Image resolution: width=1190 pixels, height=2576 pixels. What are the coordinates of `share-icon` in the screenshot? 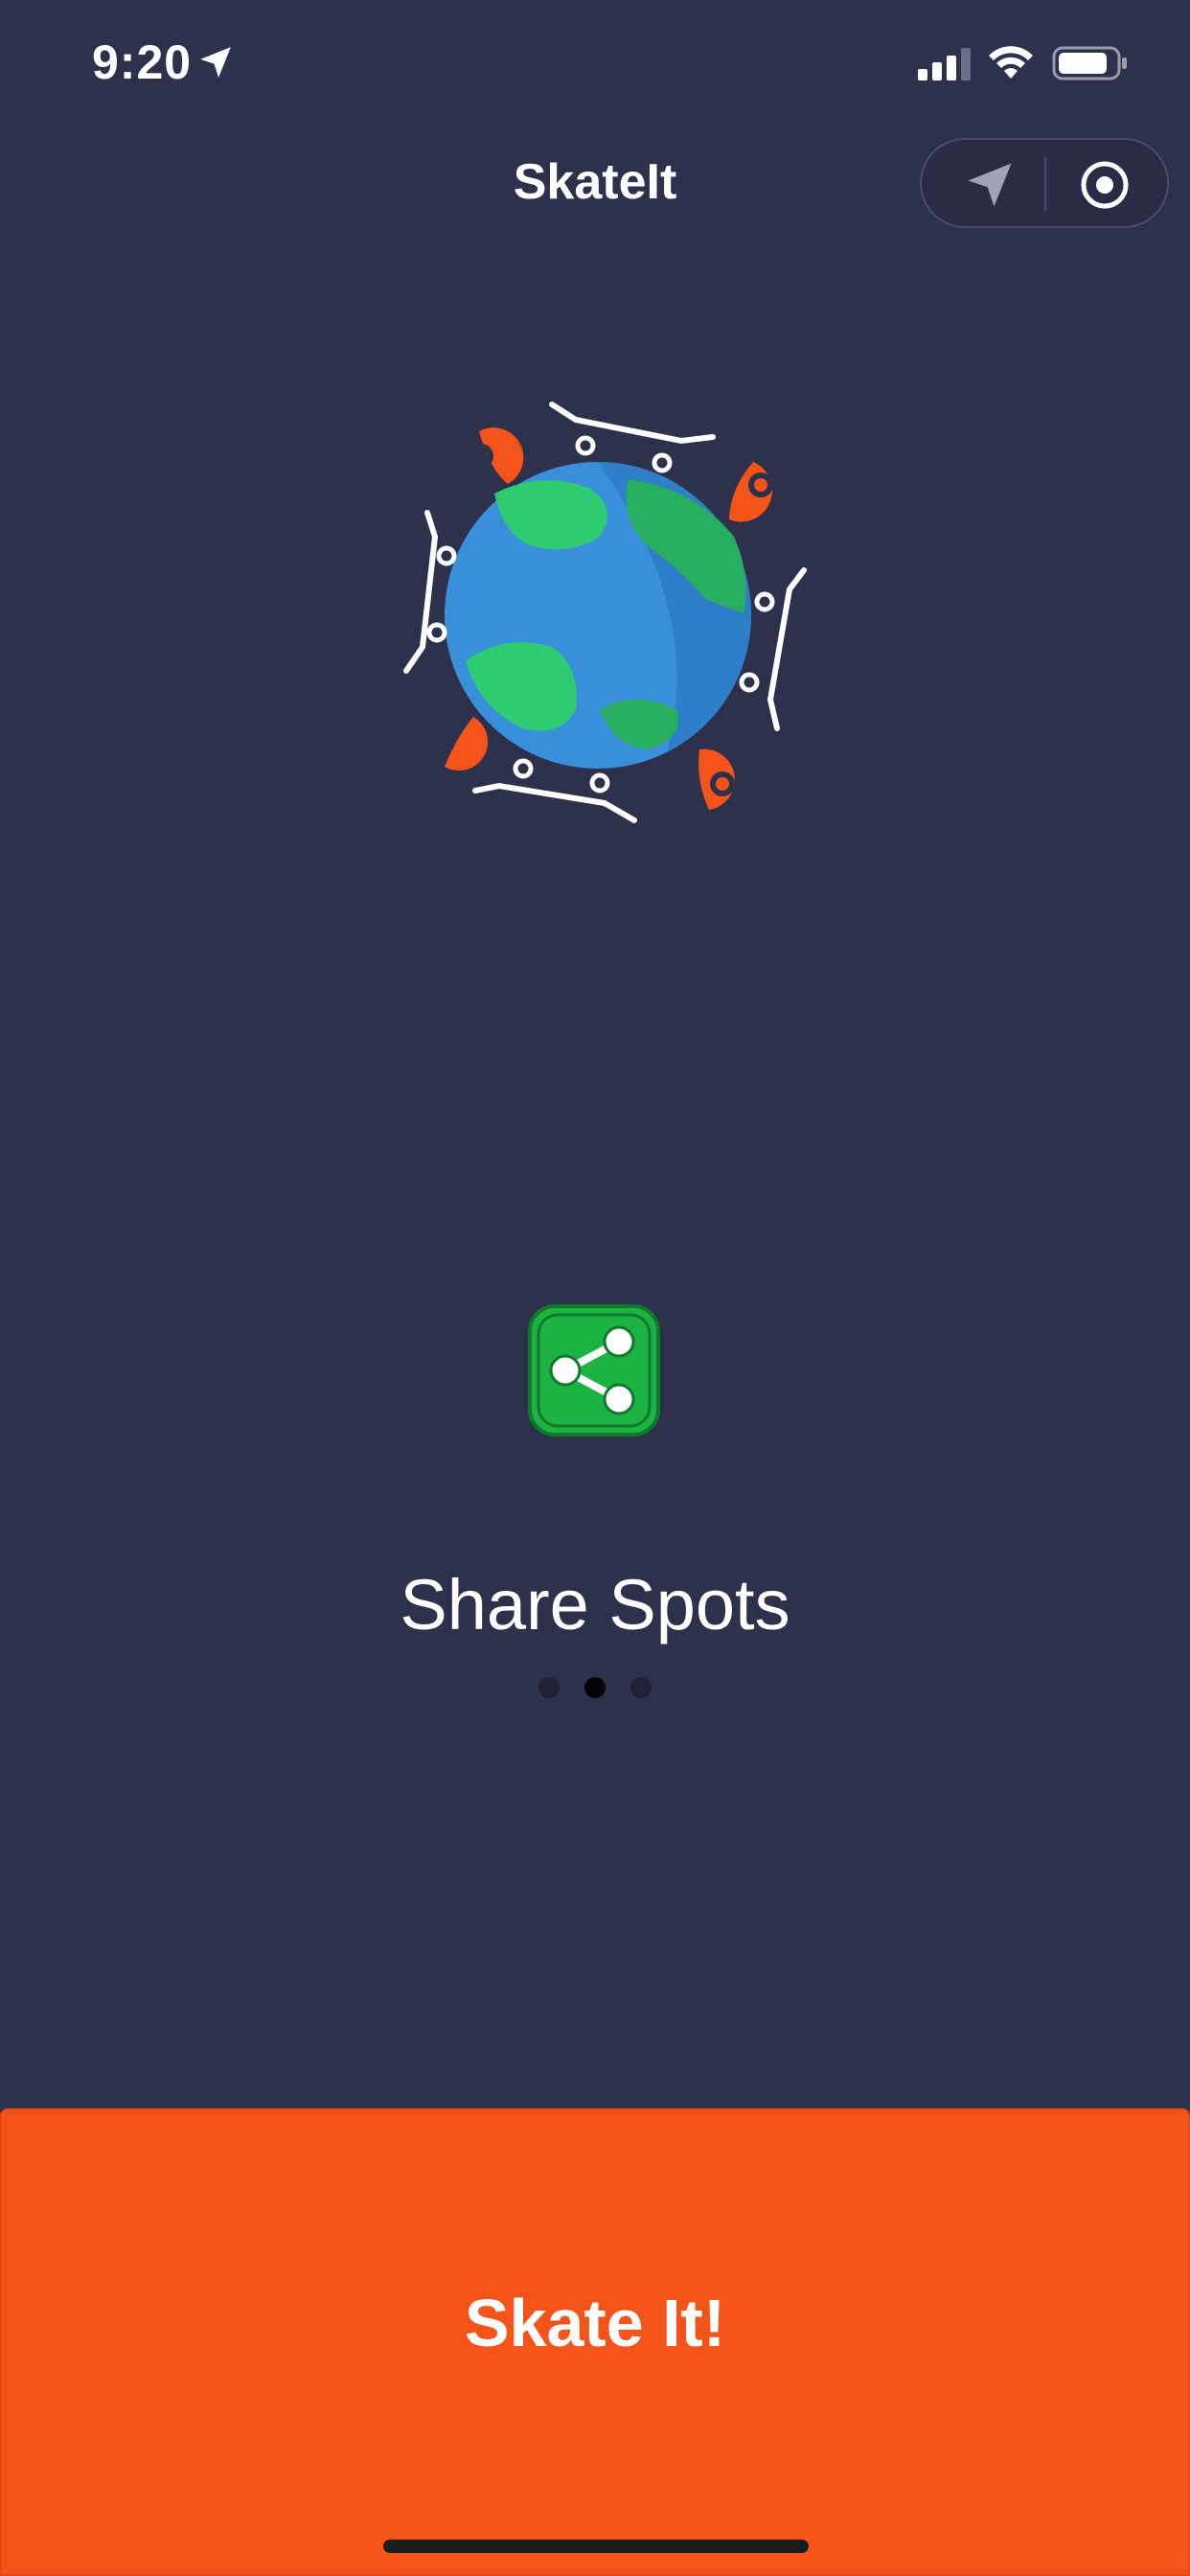 It's located at (594, 1370).